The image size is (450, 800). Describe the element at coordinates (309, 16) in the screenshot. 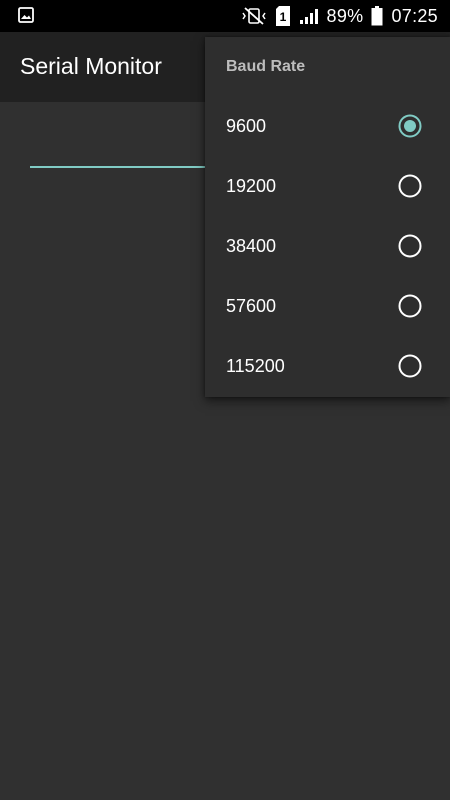

I see `signal-icon` at that location.